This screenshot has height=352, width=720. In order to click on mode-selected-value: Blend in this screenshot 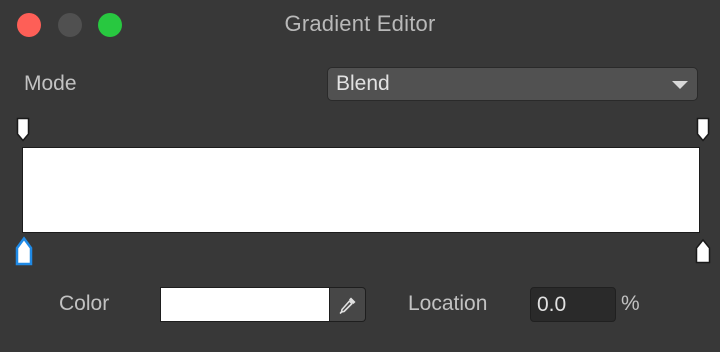, I will do `click(363, 83)`.